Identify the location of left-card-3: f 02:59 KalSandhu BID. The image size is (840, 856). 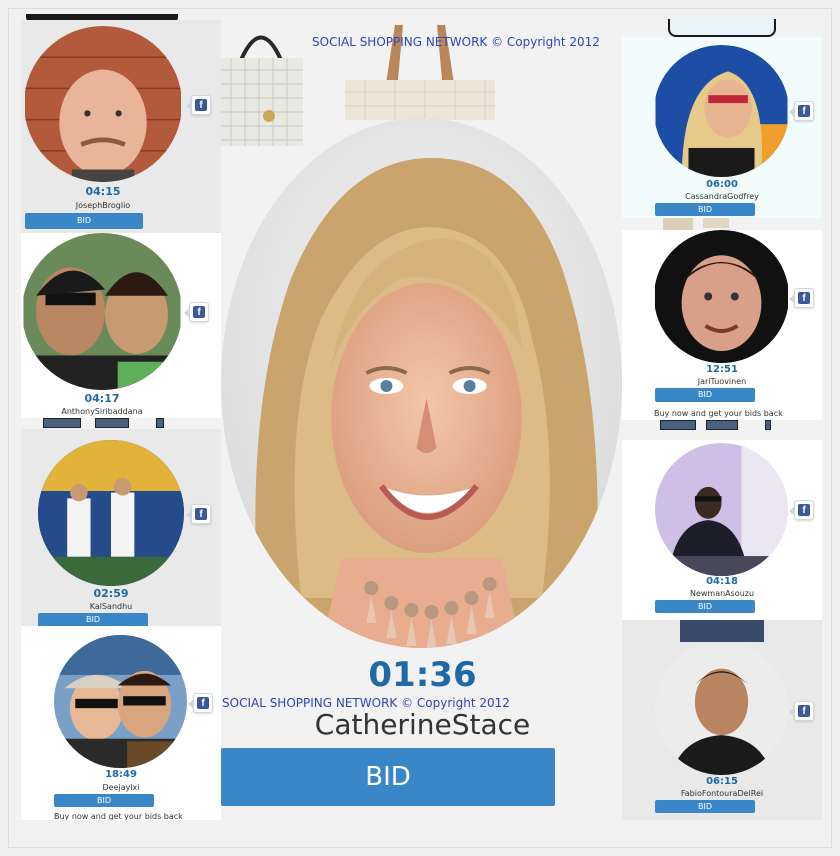
(121, 527).